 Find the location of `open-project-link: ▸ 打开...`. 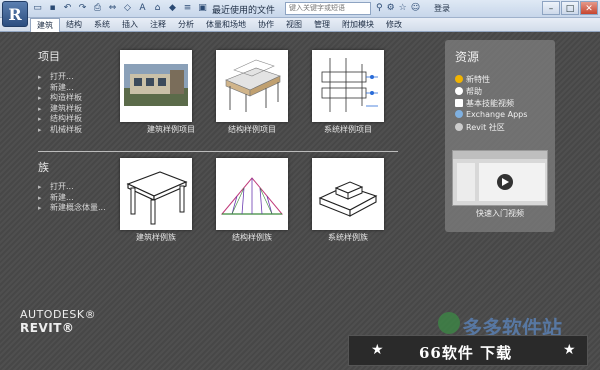

open-project-link: ▸ 打开... is located at coordinates (60, 77).